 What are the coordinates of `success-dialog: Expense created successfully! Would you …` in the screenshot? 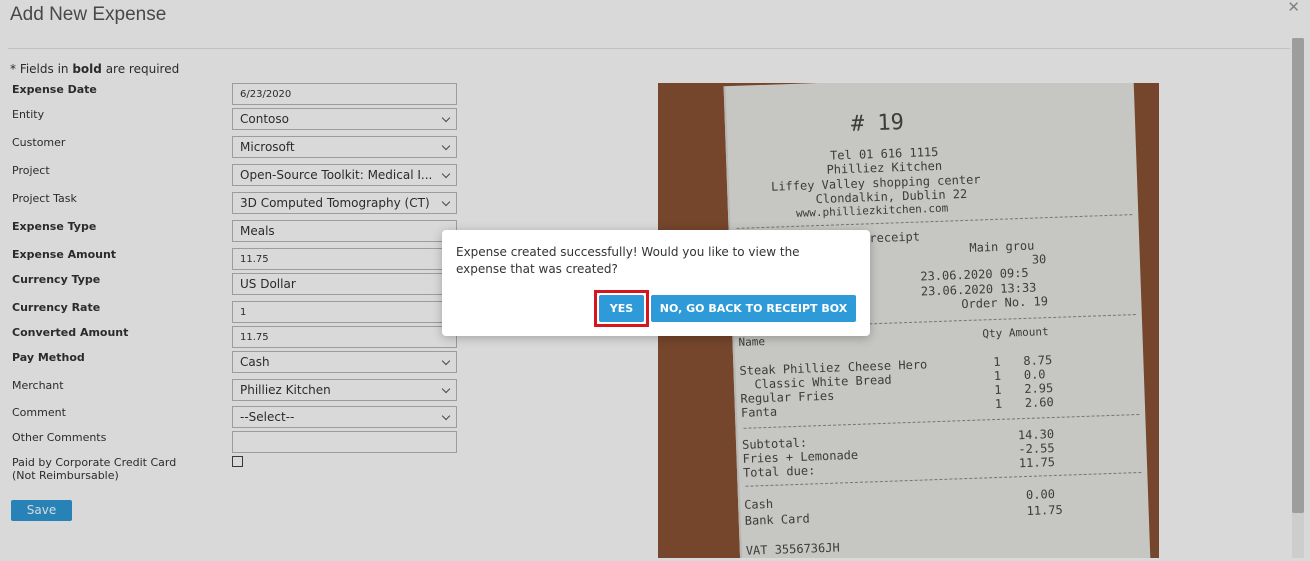 It's located at (656, 283).